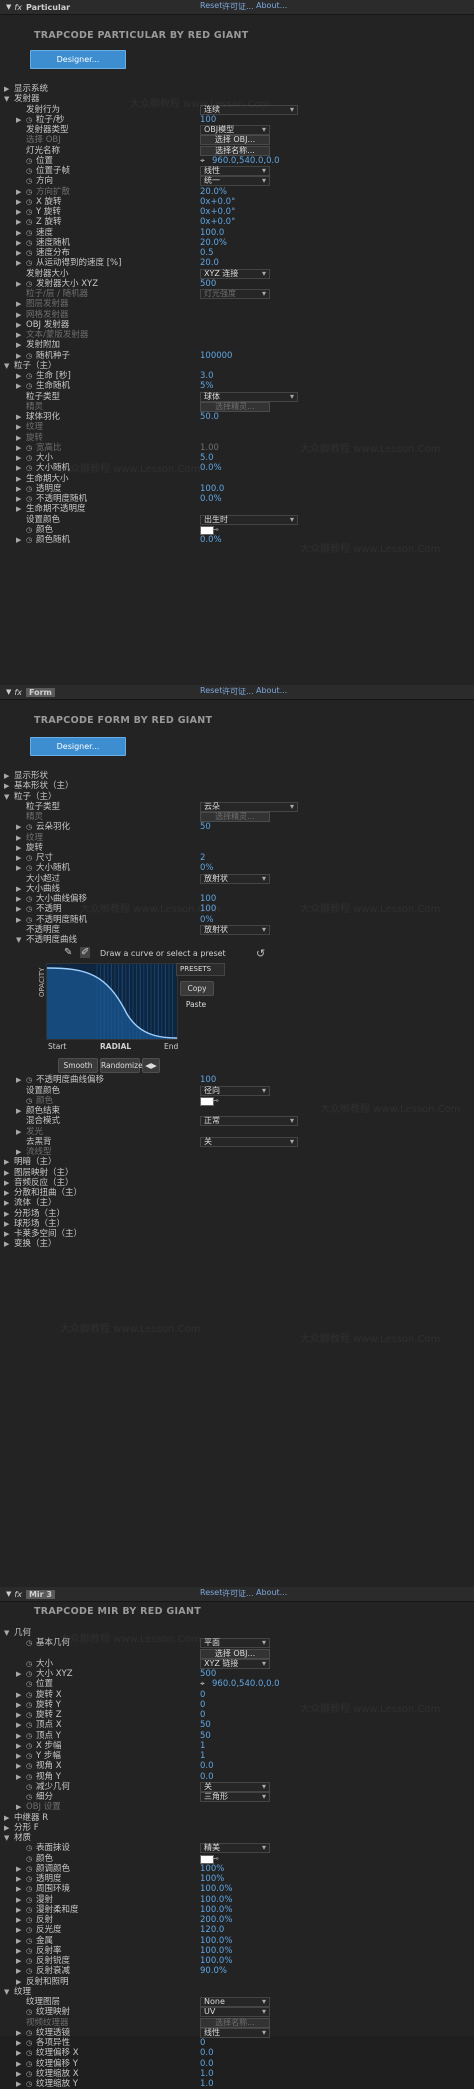  Describe the element at coordinates (14, 1594) in the screenshot. I see `fx-toggle: ▼ fx` at that location.